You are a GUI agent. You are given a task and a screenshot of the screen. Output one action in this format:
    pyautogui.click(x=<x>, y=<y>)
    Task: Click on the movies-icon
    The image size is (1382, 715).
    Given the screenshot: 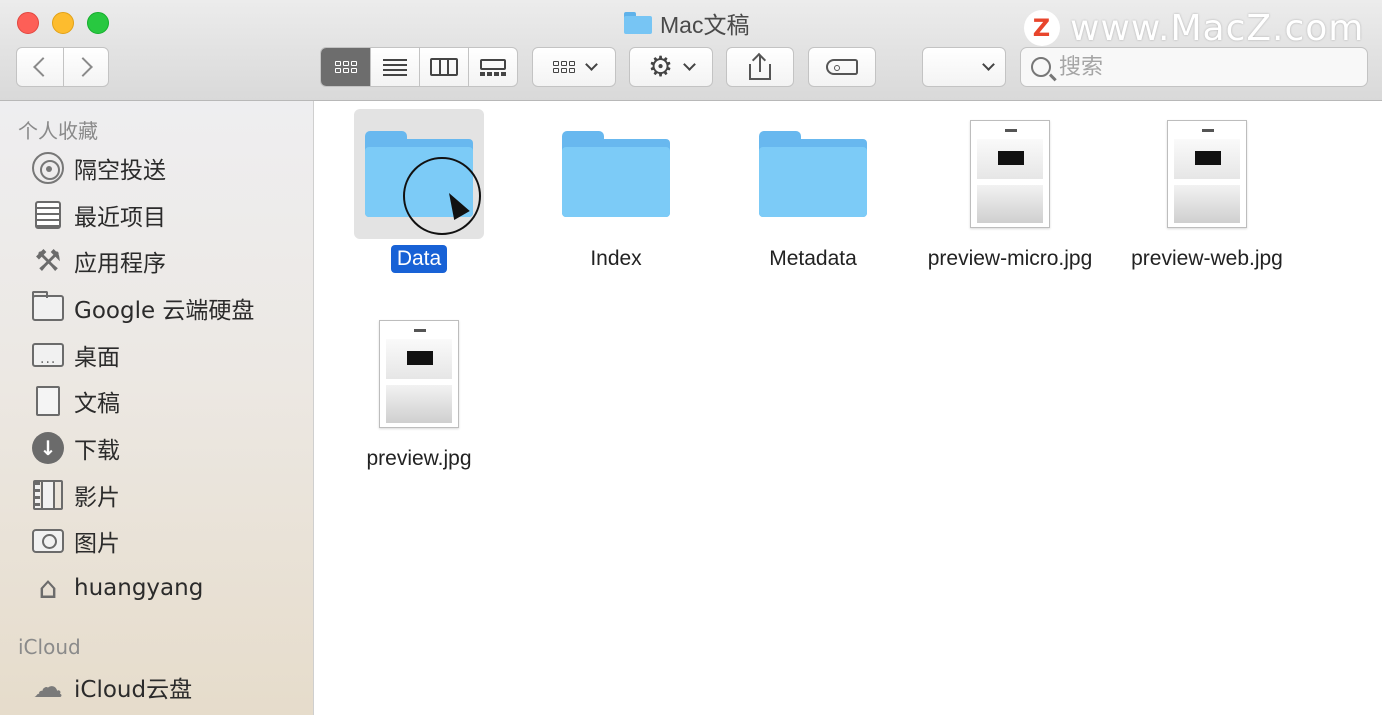 What is the action you would take?
    pyautogui.click(x=48, y=495)
    